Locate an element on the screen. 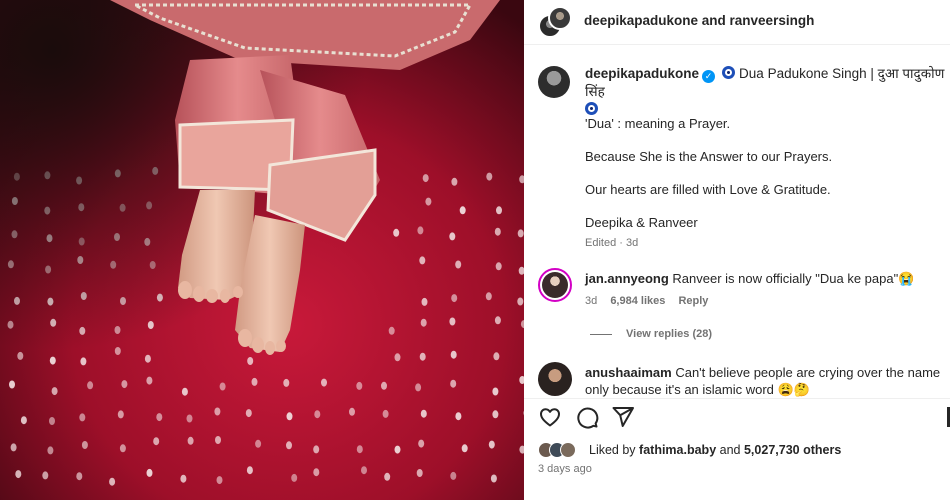  caption-meta: Edited · 3d is located at coordinates (612, 243).